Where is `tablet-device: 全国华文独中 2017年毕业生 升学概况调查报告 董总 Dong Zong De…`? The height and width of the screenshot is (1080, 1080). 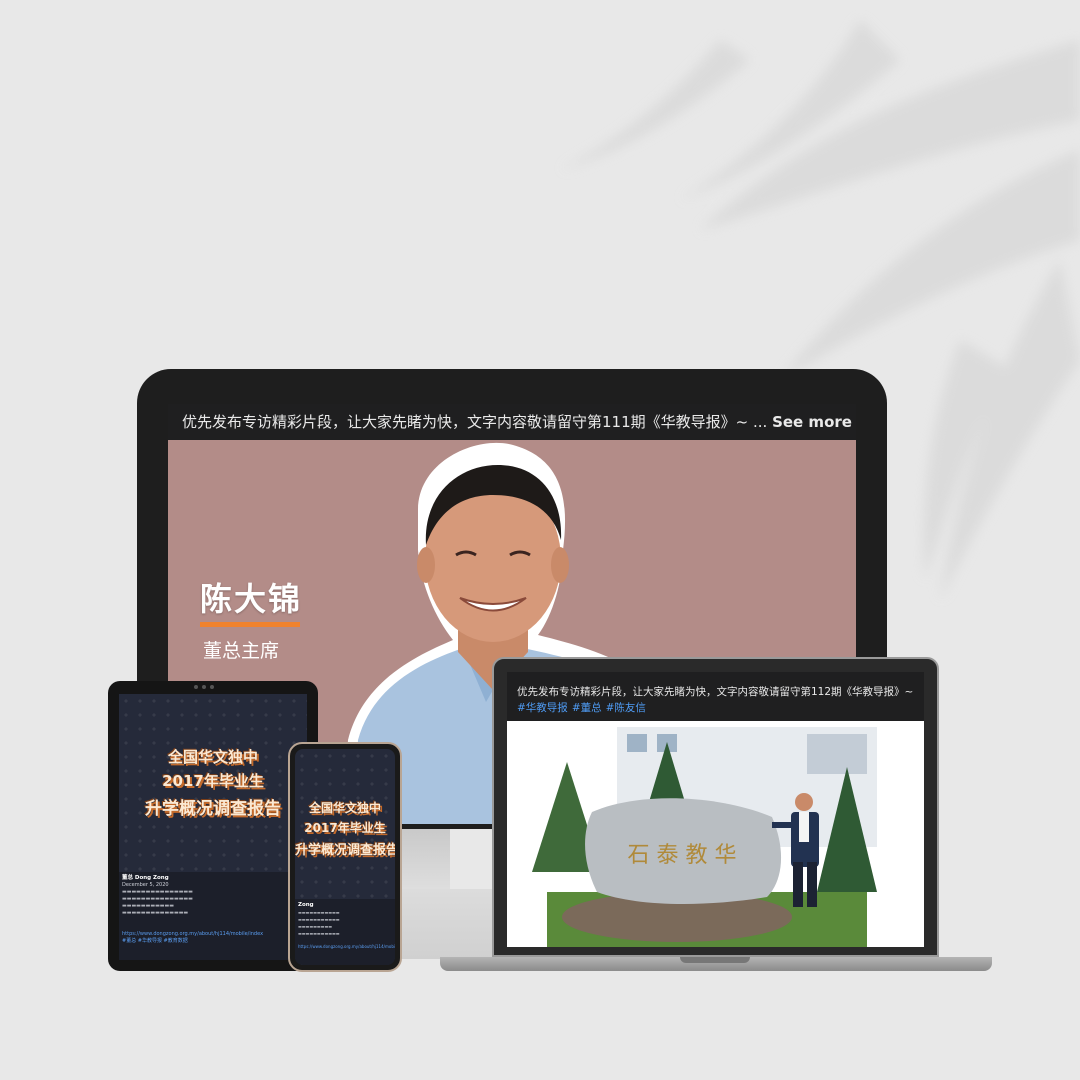 tablet-device: 全国华文独中 2017年毕业生 升学概况调查报告 董总 Dong Zong De… is located at coordinates (213, 826).